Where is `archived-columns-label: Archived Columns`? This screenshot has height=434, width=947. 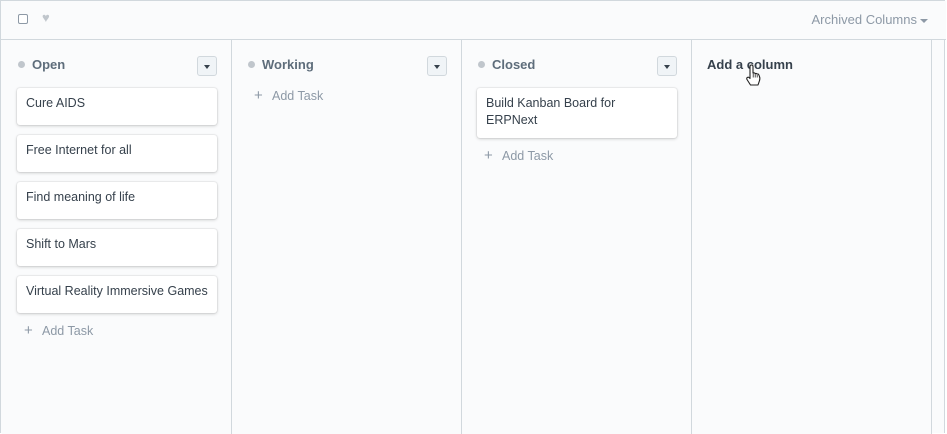
archived-columns-label: Archived Columns is located at coordinates (864, 19).